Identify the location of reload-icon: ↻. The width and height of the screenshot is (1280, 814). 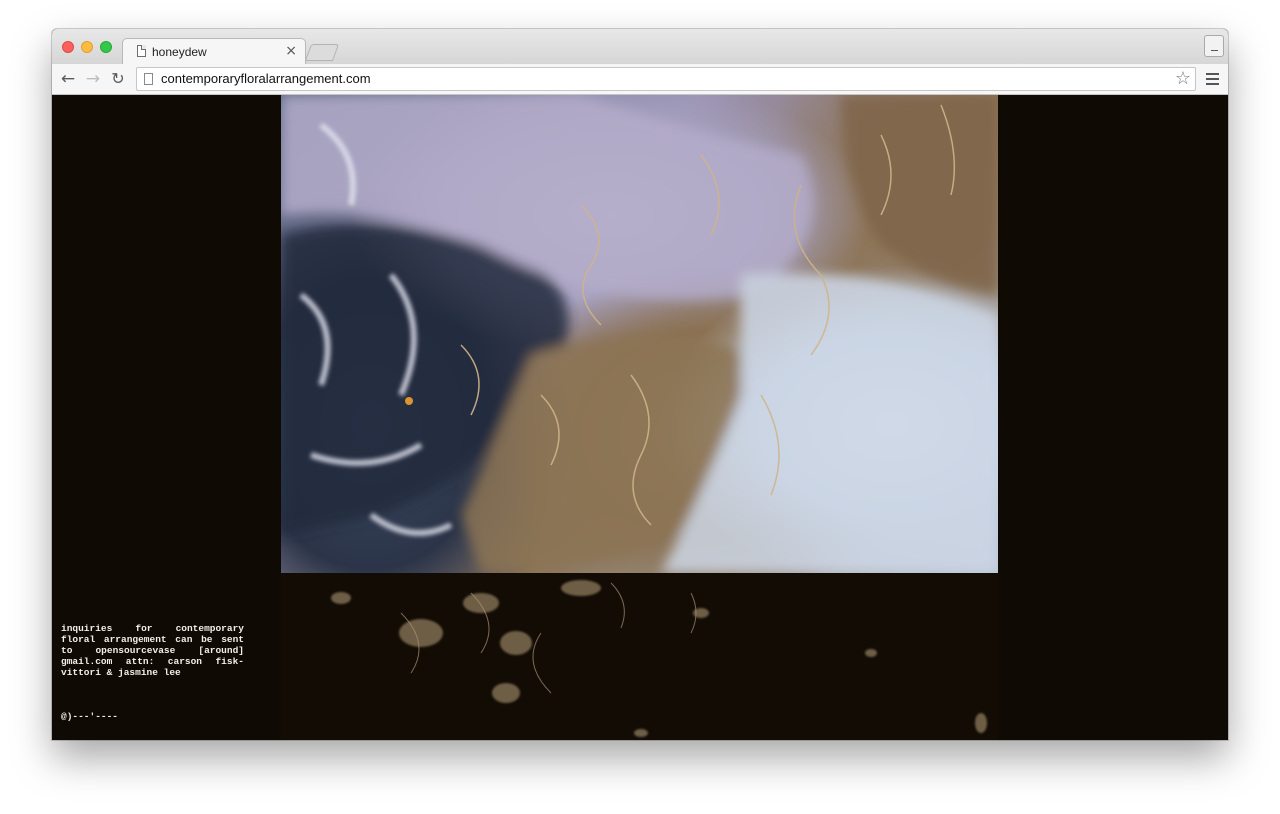
(118, 79).